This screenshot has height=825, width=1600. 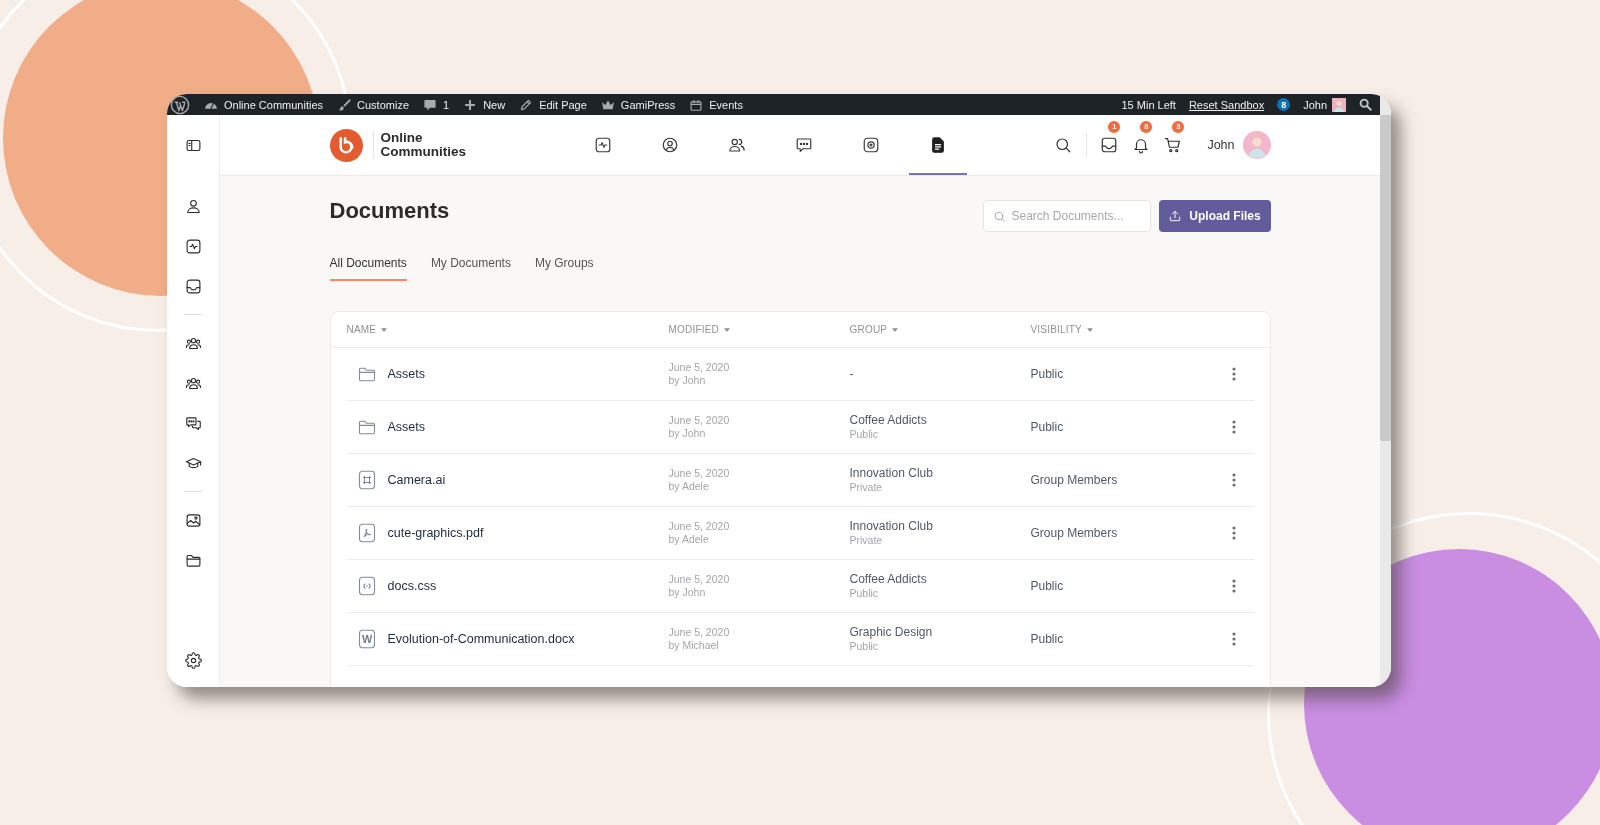 I want to click on code-file-icon, so click(x=366, y=586).